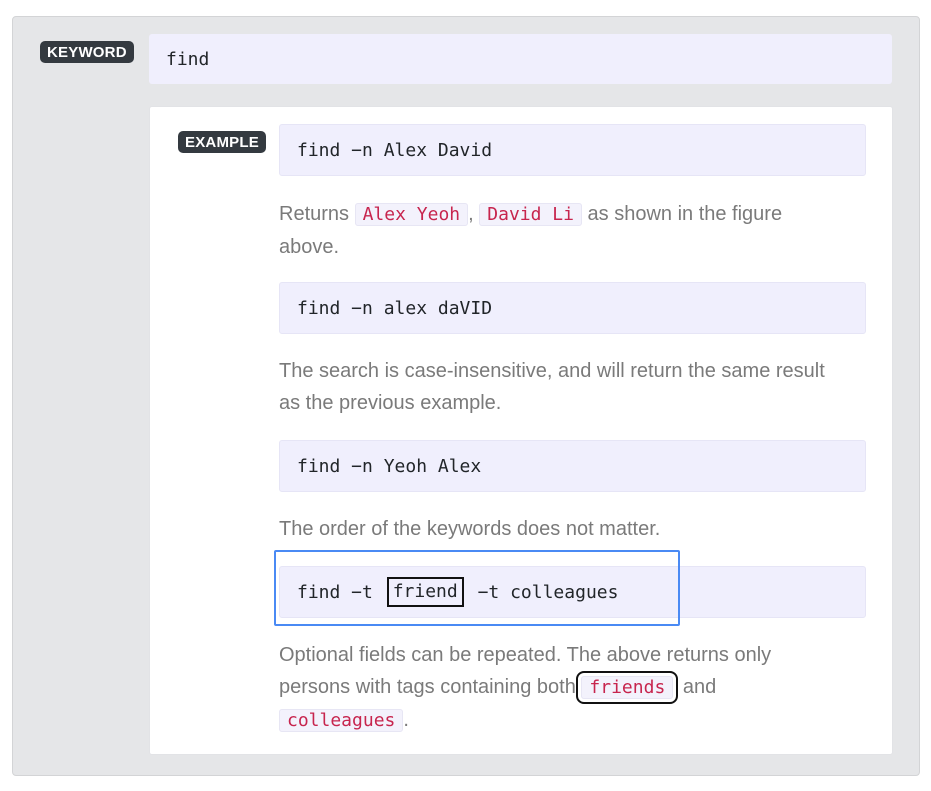  I want to click on command-text: −t colleagues, so click(542, 592).